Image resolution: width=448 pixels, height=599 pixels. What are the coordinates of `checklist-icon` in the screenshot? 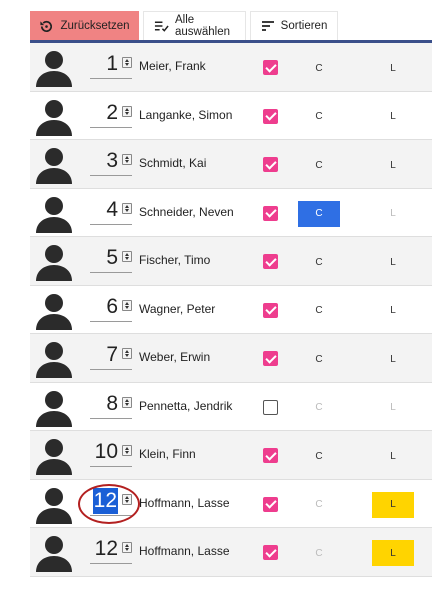 It's located at (161, 26).